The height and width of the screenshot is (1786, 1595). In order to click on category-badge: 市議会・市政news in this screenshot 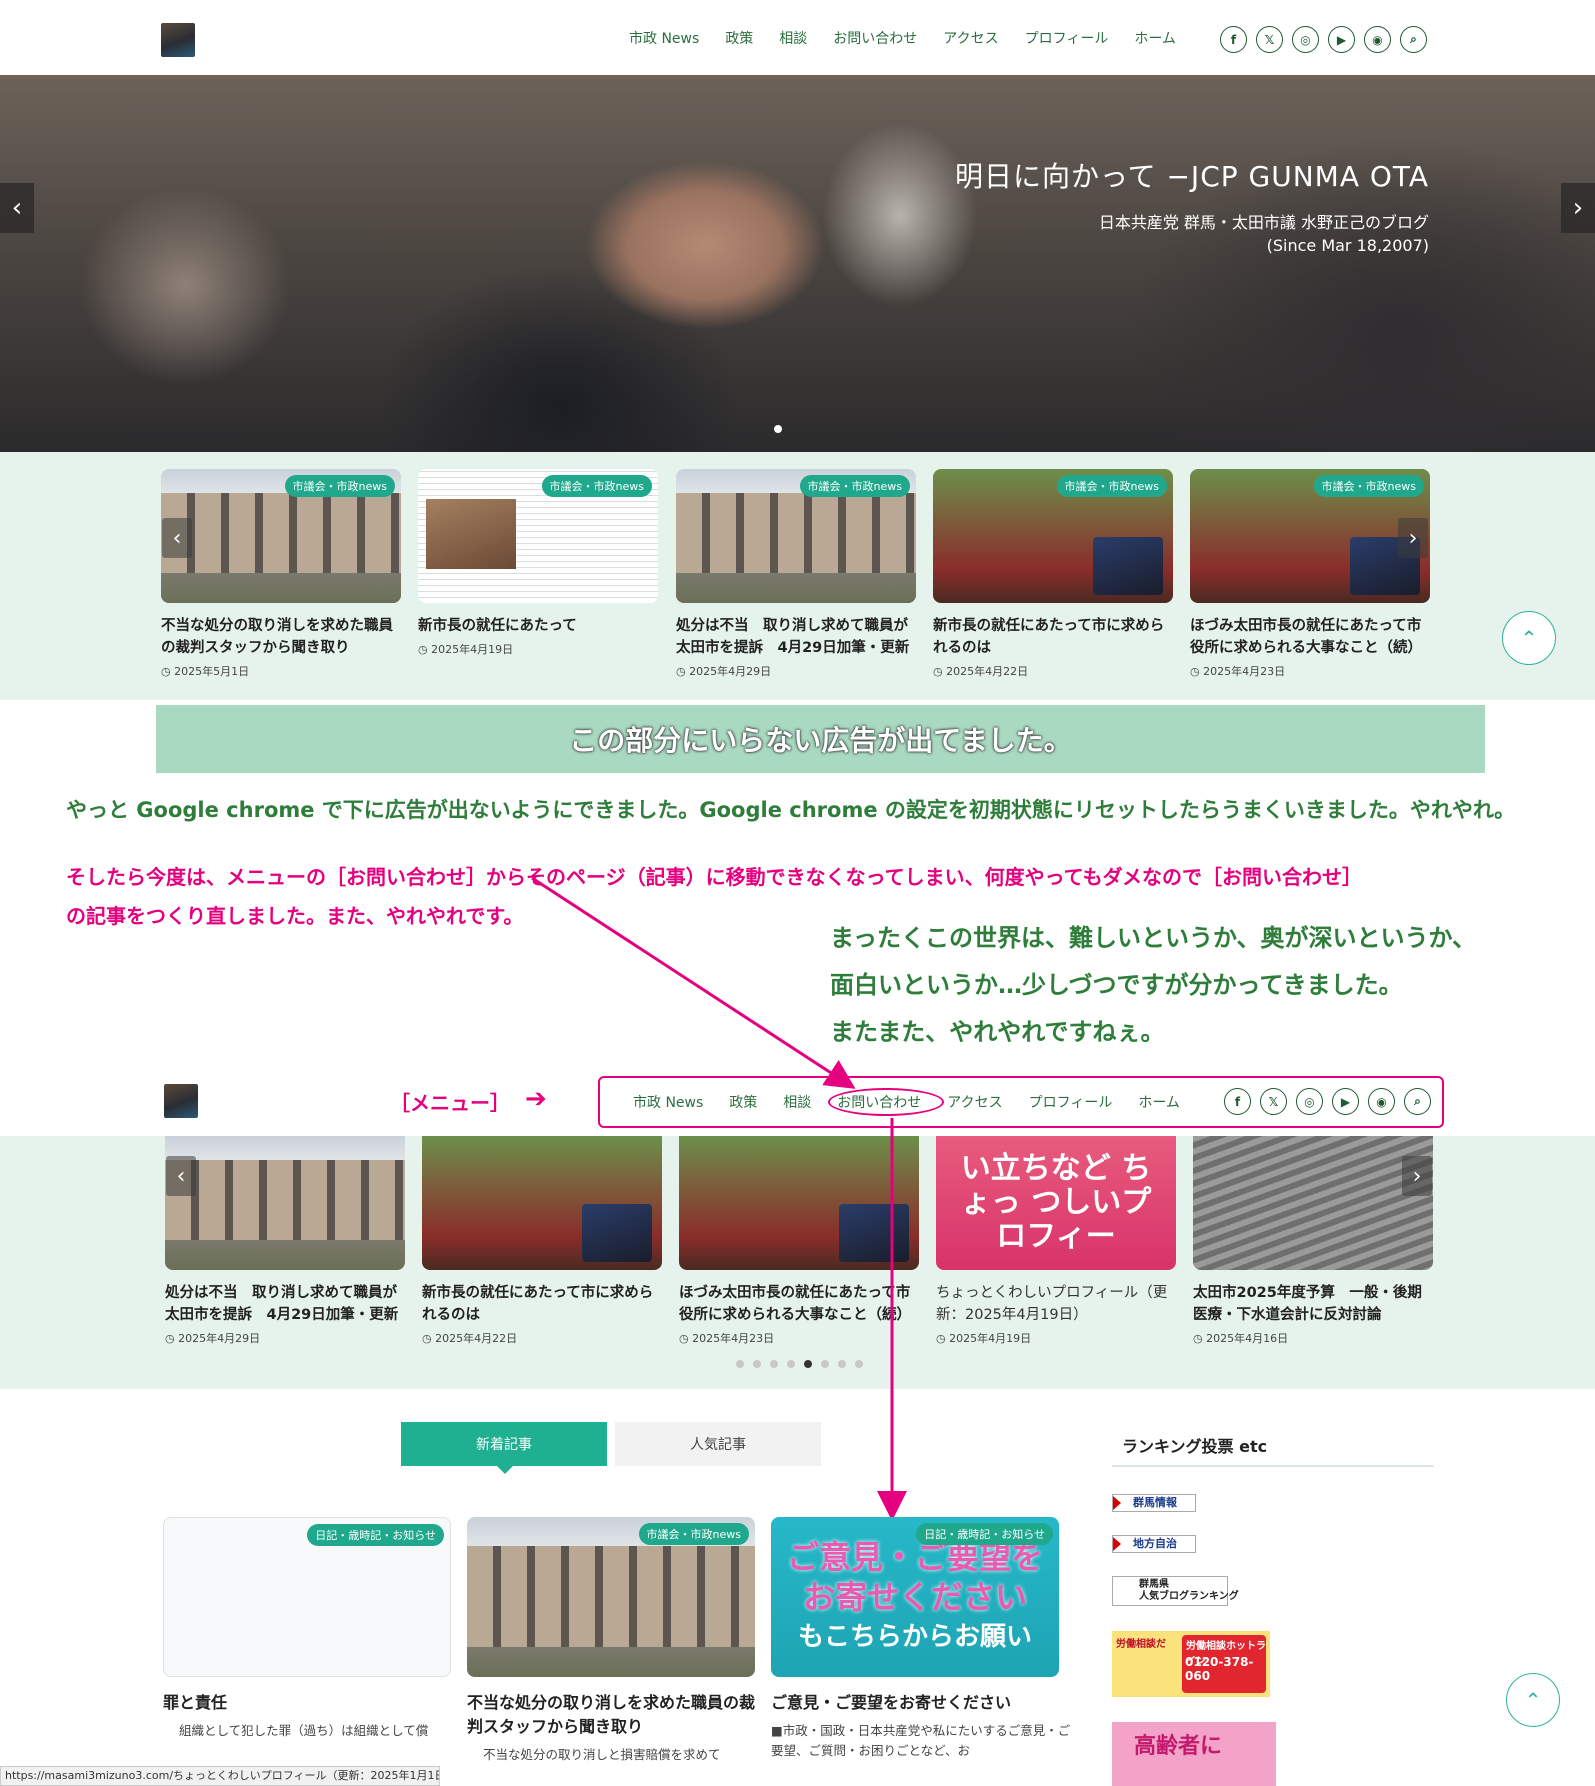, I will do `click(693, 1534)`.